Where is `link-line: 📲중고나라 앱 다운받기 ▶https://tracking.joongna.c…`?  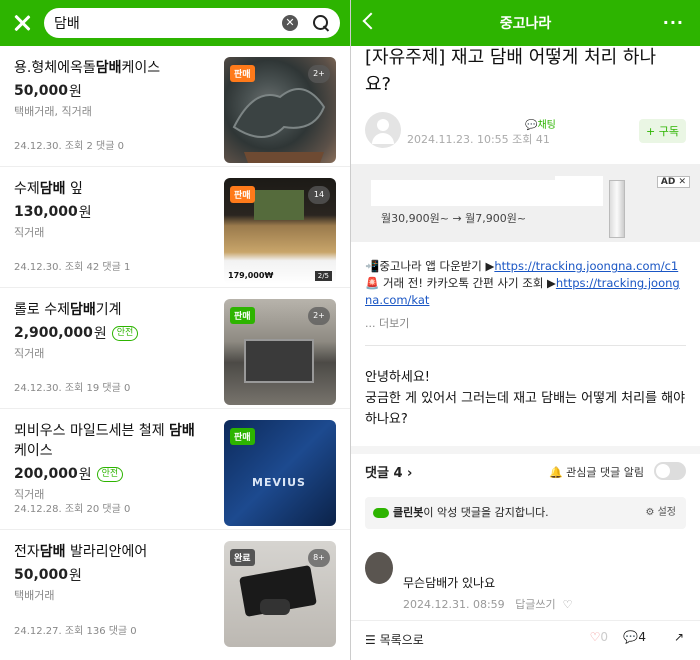
link-line: 📲중고나라 앱 다운받기 ▶https://tracking.joongna.c… is located at coordinates (522, 266).